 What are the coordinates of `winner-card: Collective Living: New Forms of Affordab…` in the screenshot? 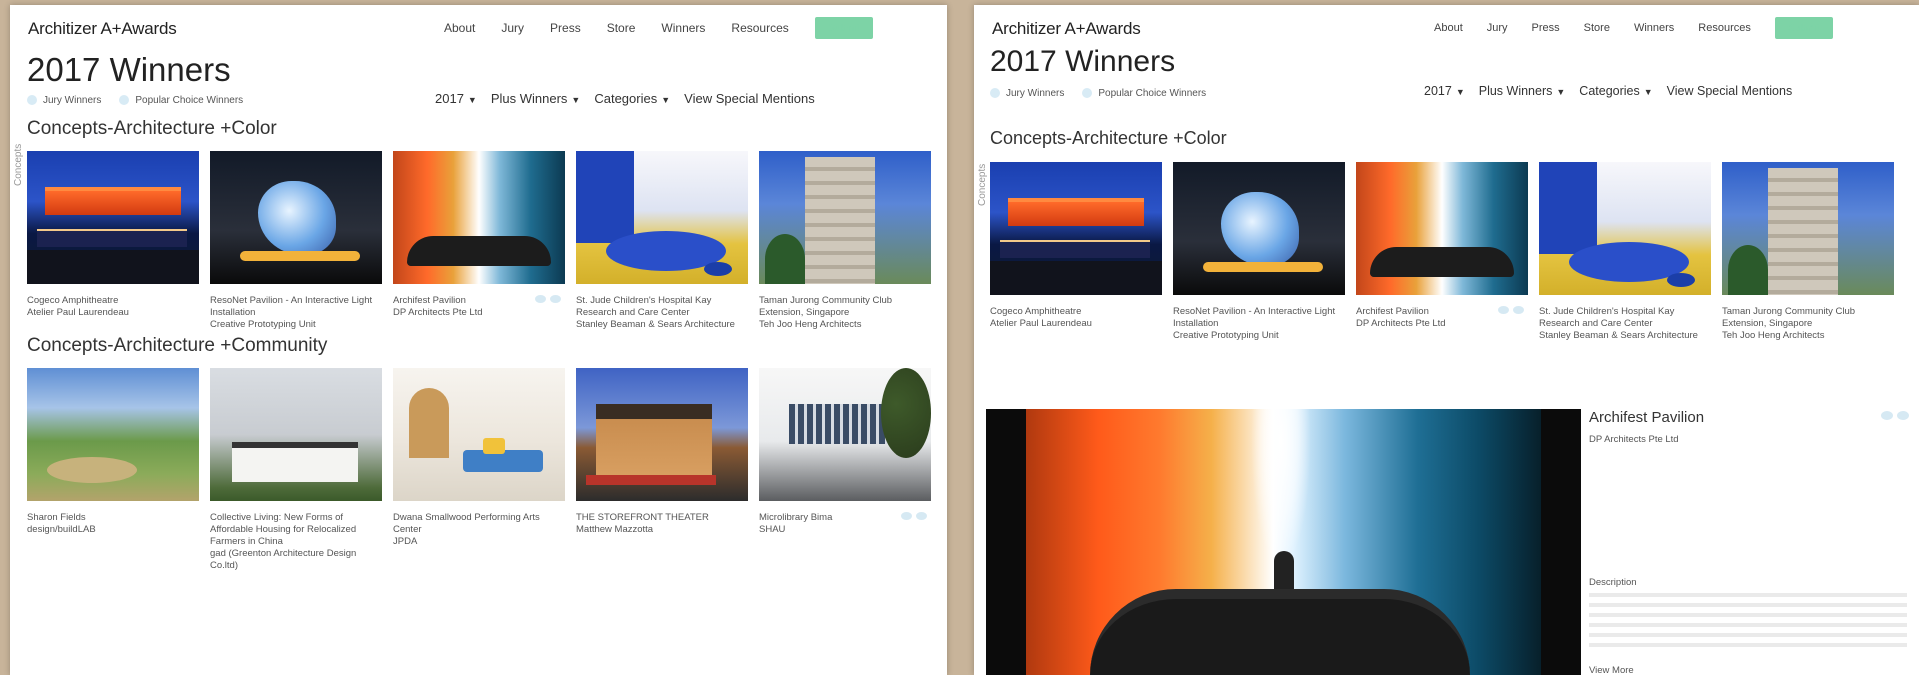 It's located at (296, 470).